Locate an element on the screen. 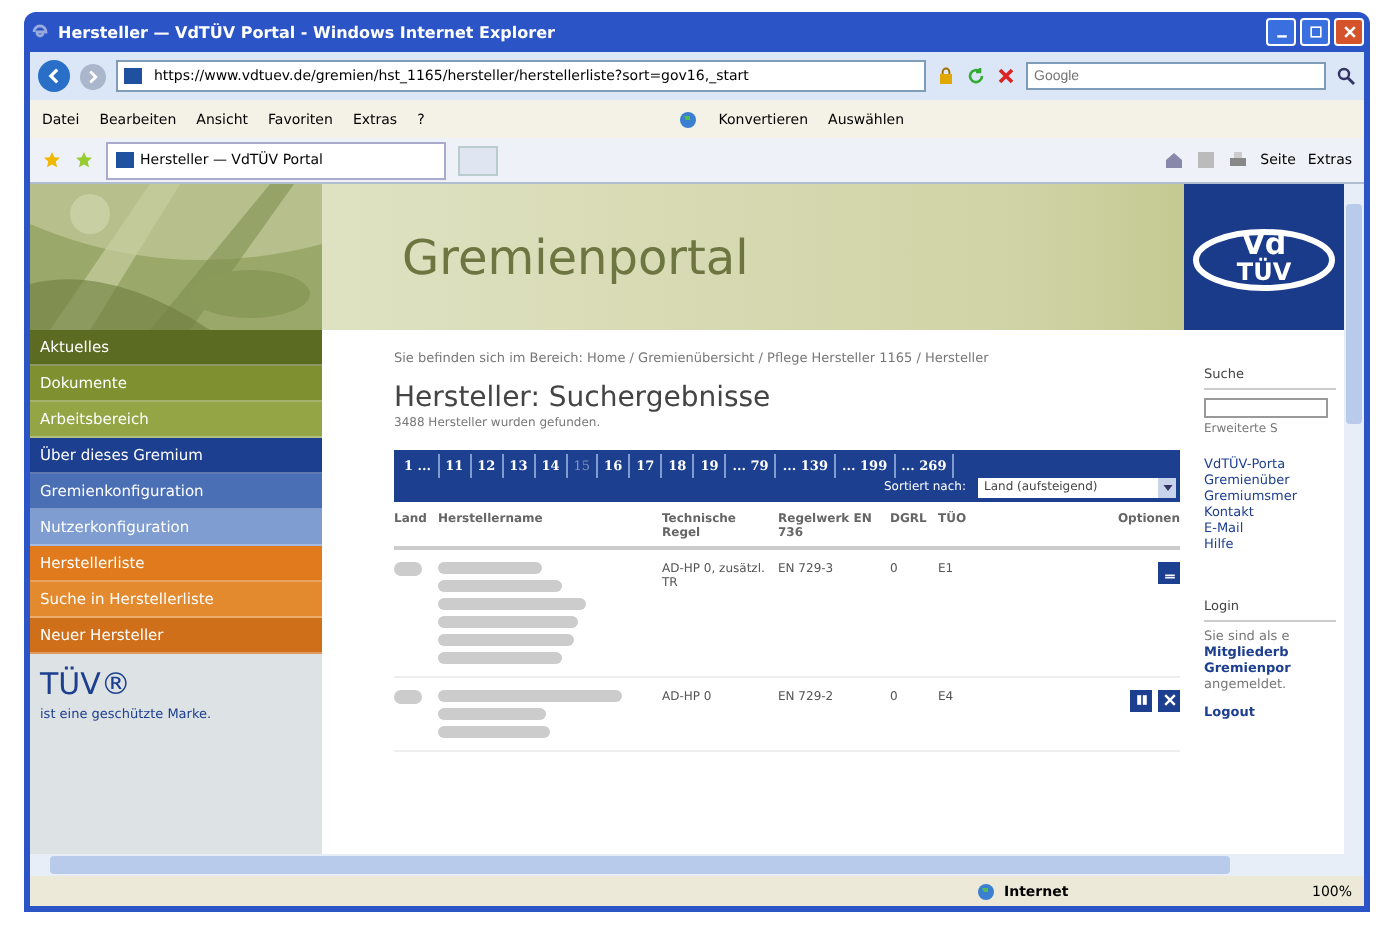 The width and height of the screenshot is (1390, 926). print-icon is located at coordinates (1238, 160).